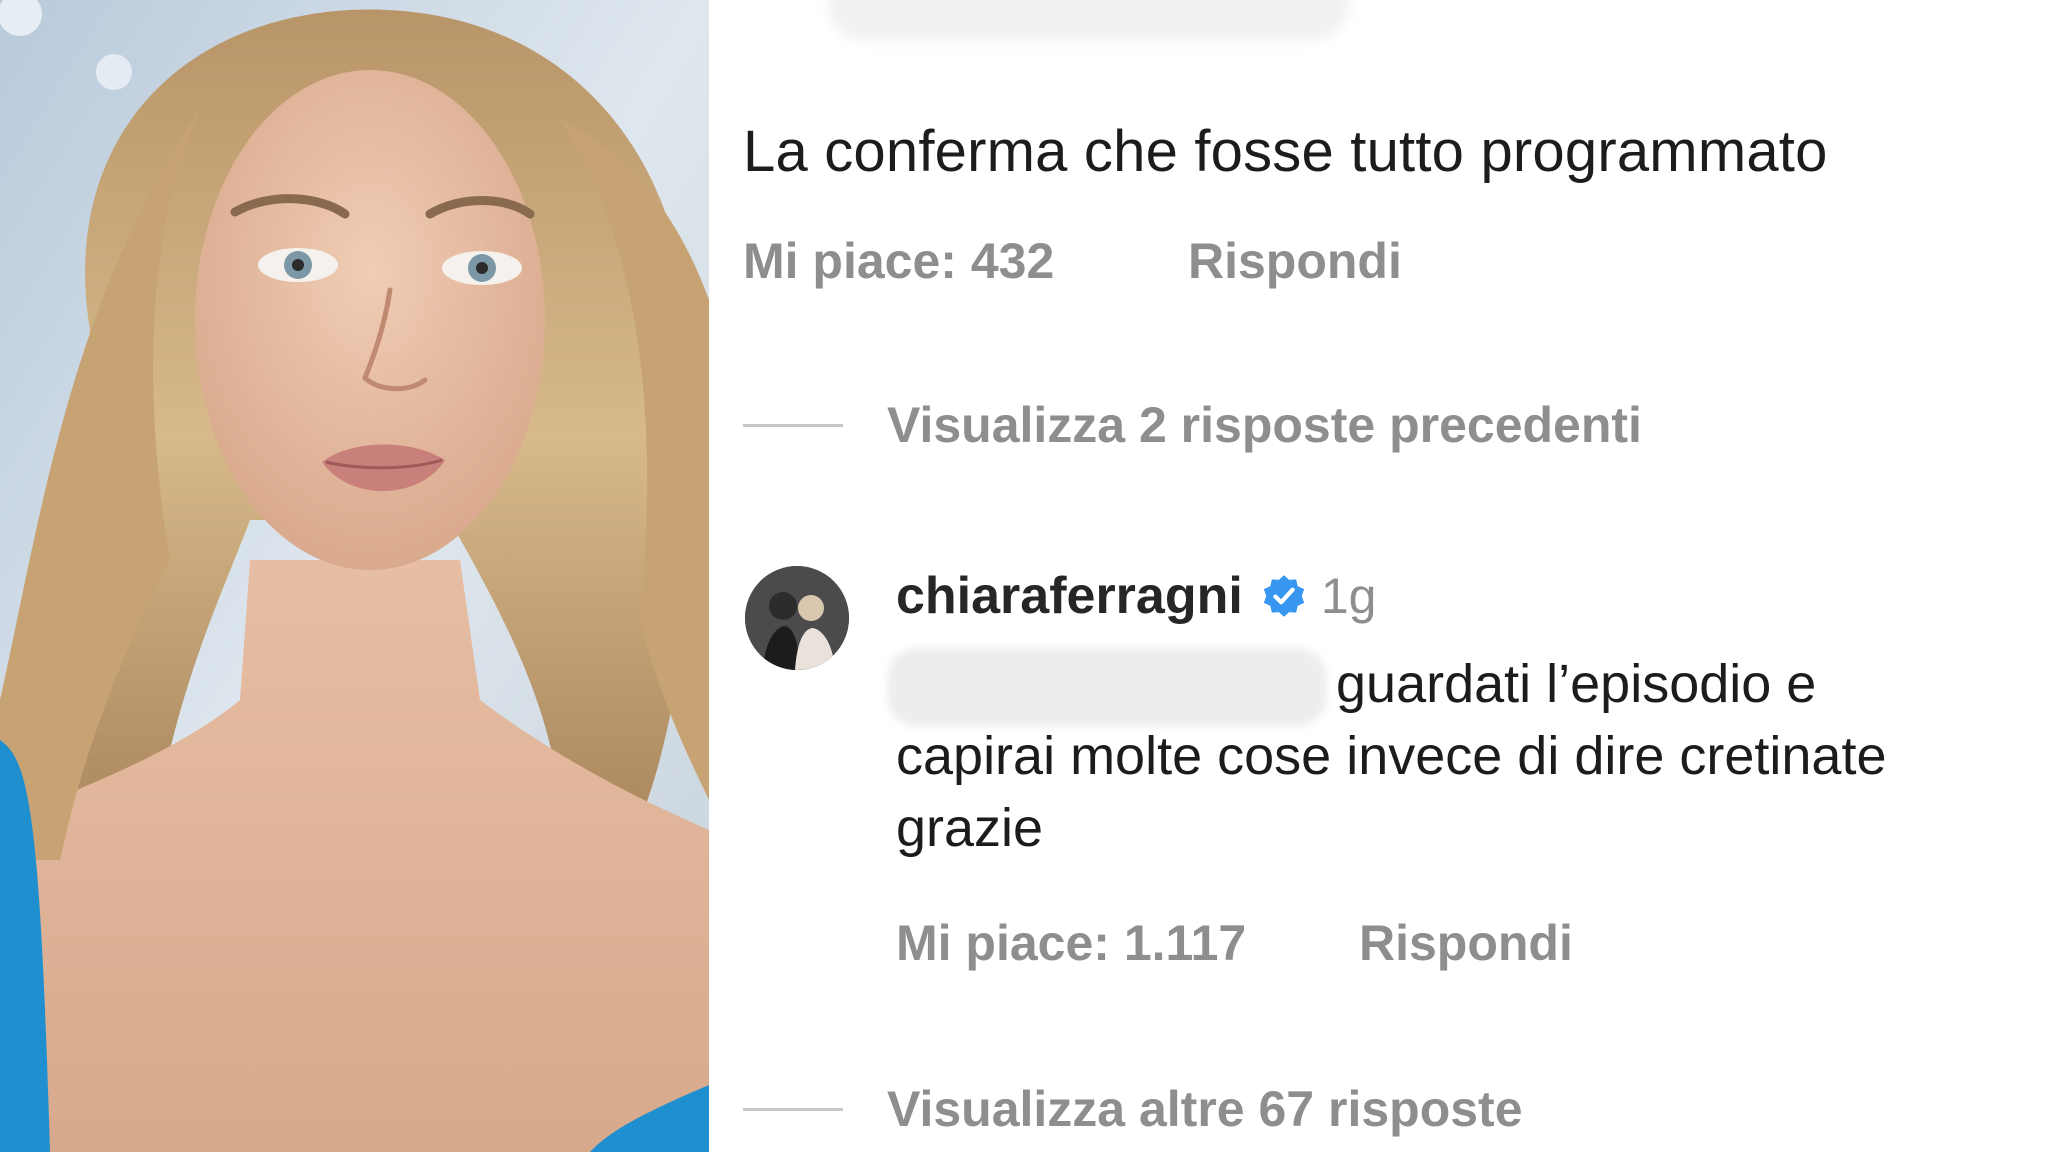 The image size is (2048, 1152). I want to click on reply-comment-likes: Mi piace: 1.117, so click(1071, 943).